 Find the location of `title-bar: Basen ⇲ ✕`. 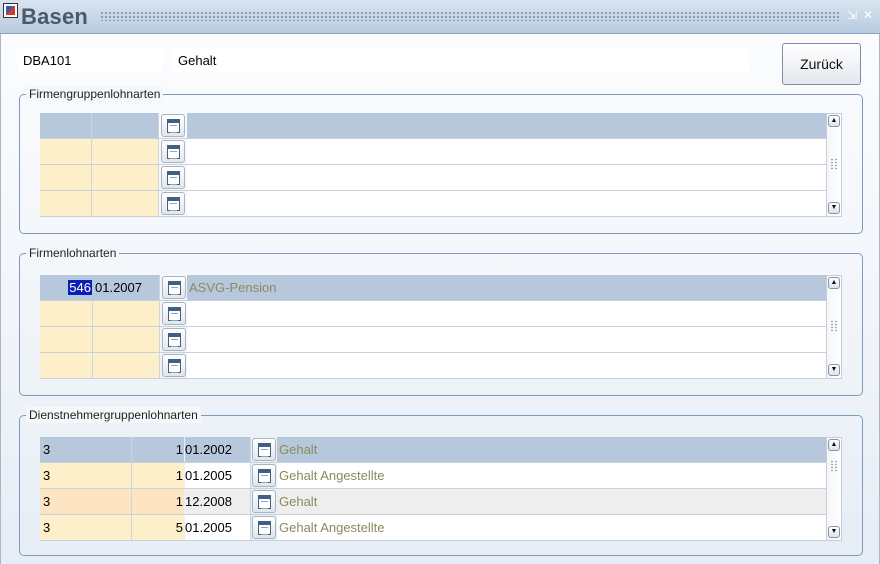

title-bar: Basen ⇲ ✕ is located at coordinates (440, 17).